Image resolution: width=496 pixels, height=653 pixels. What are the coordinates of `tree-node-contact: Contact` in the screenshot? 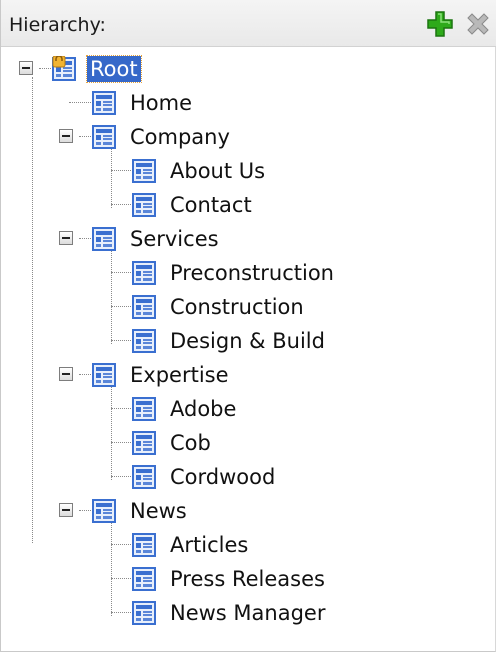 It's located at (193, 205).